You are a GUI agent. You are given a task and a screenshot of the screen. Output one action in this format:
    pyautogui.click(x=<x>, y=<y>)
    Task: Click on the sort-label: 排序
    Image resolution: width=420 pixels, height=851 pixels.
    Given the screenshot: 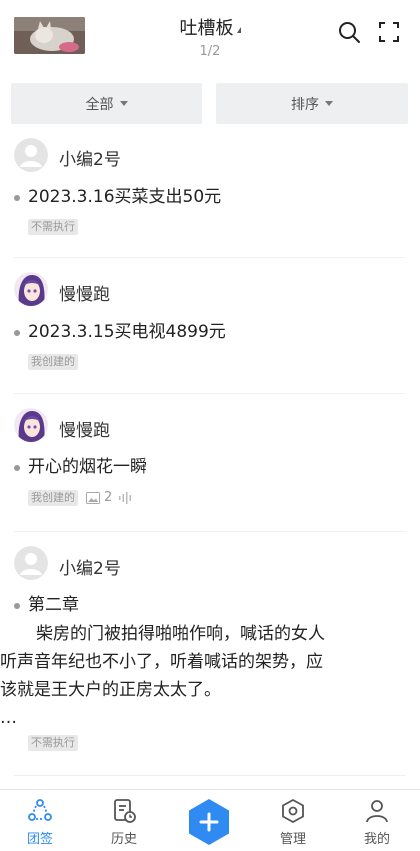 What is the action you would take?
    pyautogui.click(x=305, y=104)
    